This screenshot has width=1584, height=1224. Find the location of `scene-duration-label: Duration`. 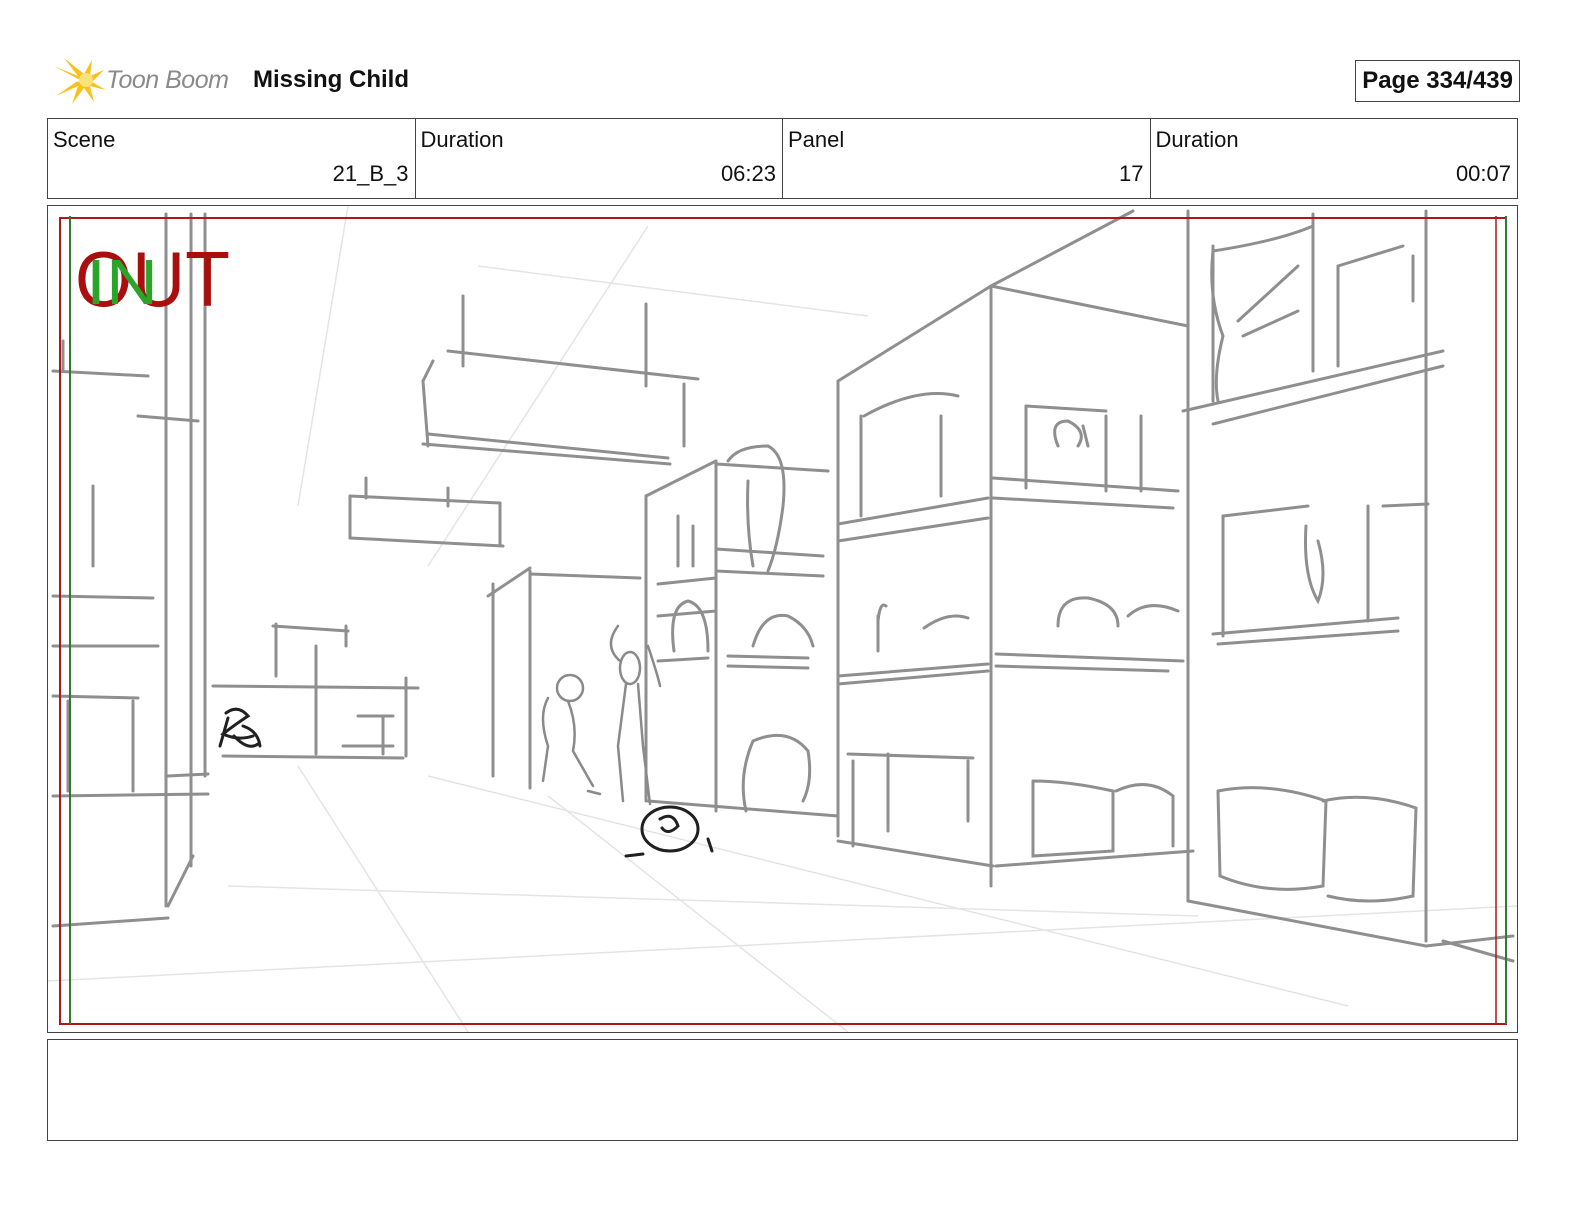

scene-duration-label: Duration is located at coordinates (462, 139).